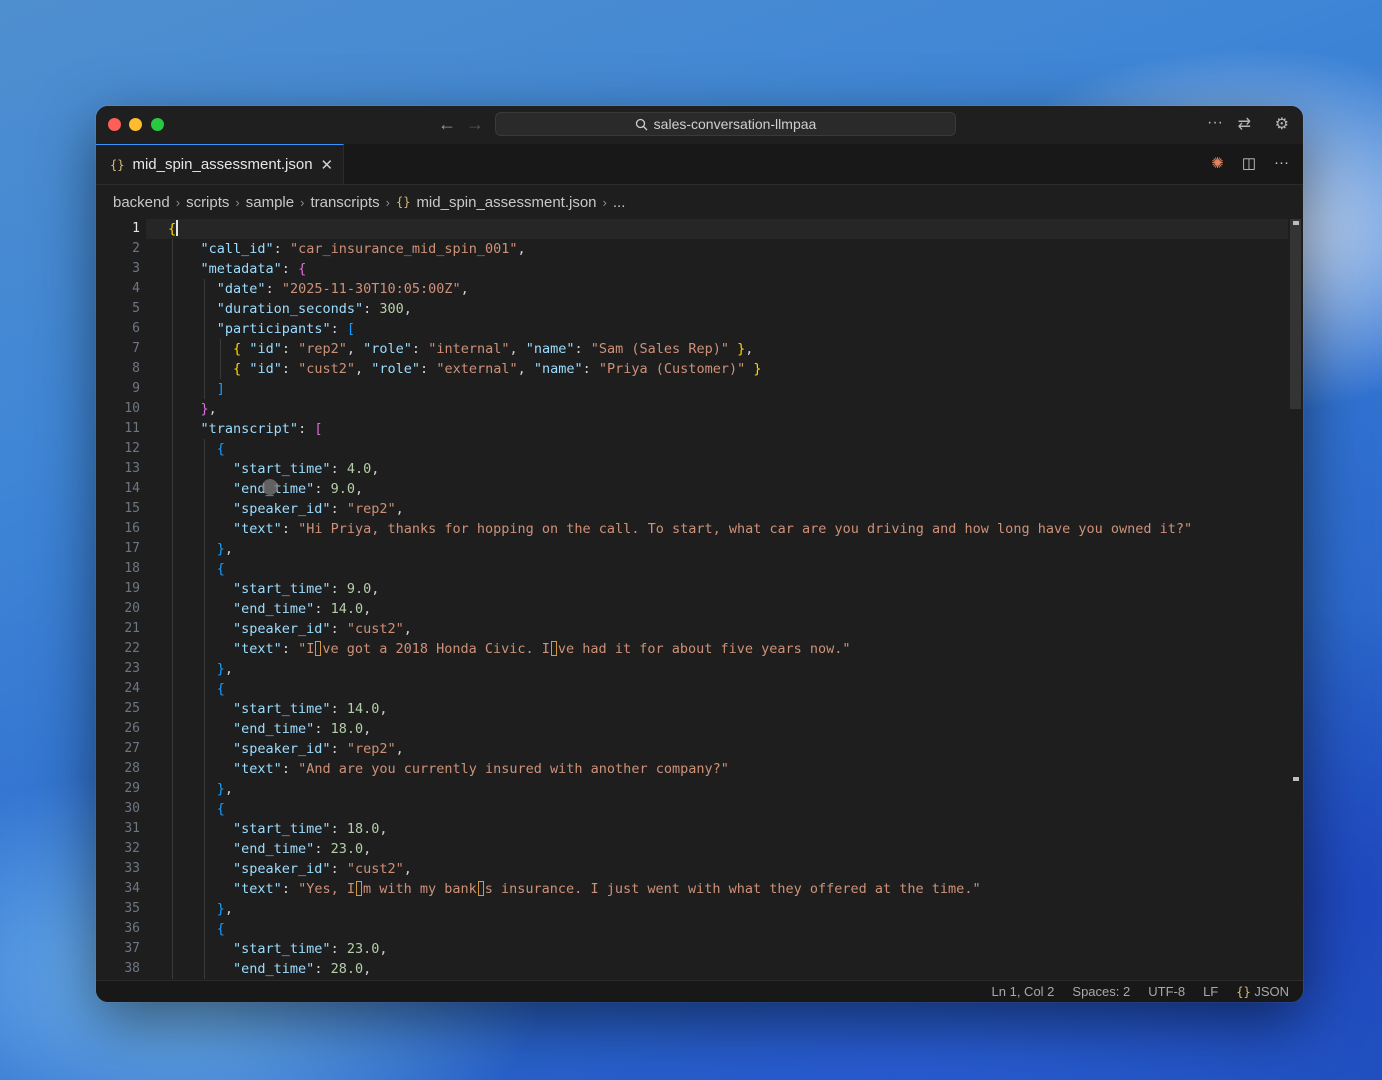 This screenshot has width=1382, height=1080. What do you see at coordinates (132, 648) in the screenshot?
I see `line-number: 22` at bounding box center [132, 648].